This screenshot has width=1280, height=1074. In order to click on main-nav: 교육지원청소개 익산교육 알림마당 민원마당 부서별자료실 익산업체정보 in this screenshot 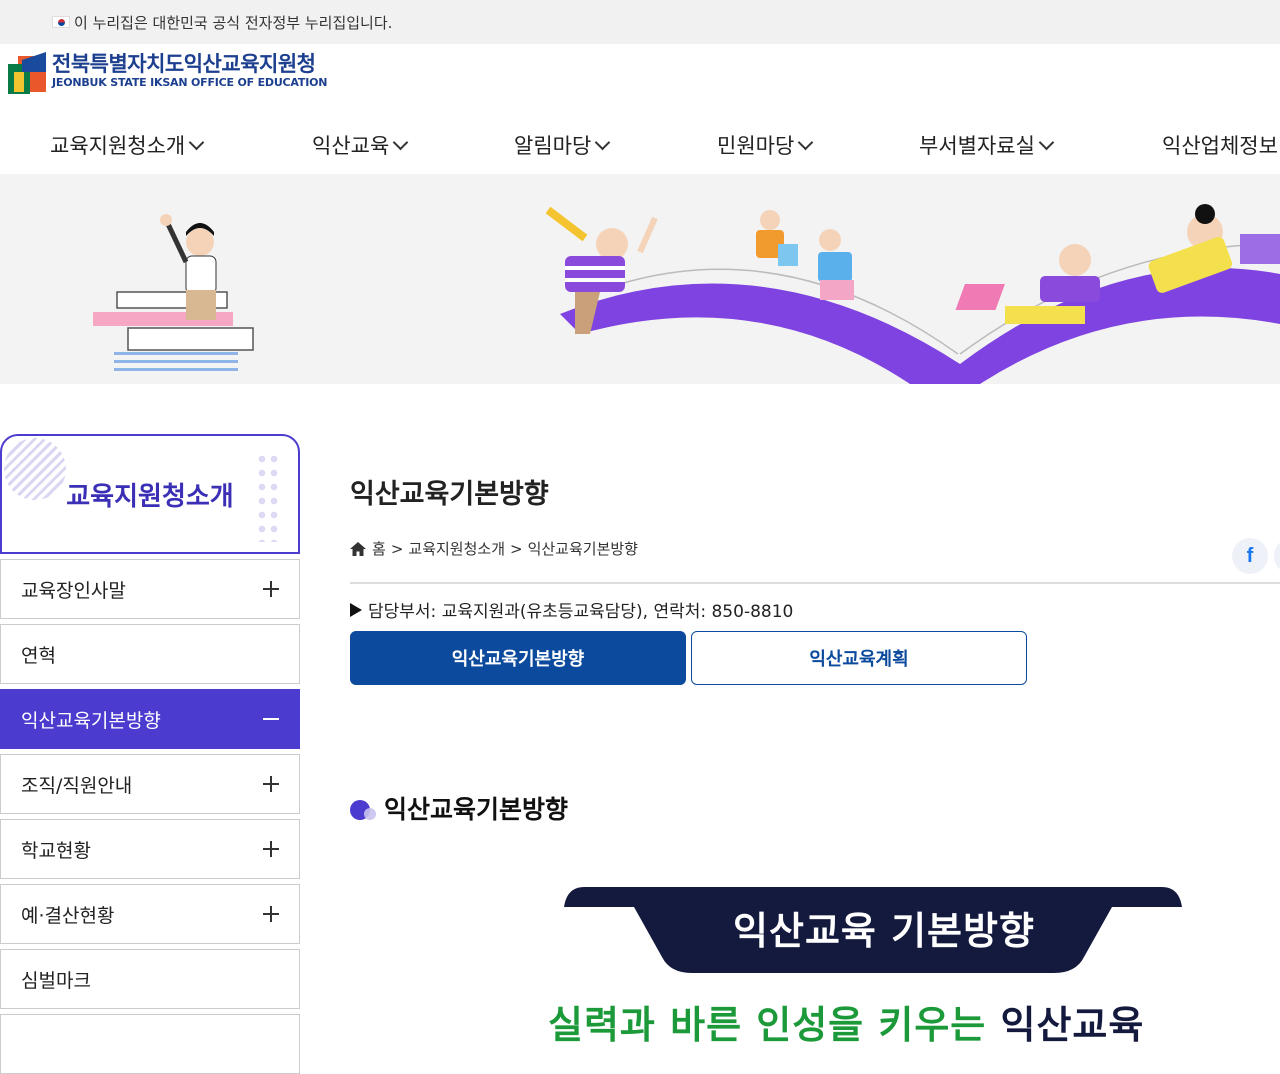, I will do `click(640, 145)`.